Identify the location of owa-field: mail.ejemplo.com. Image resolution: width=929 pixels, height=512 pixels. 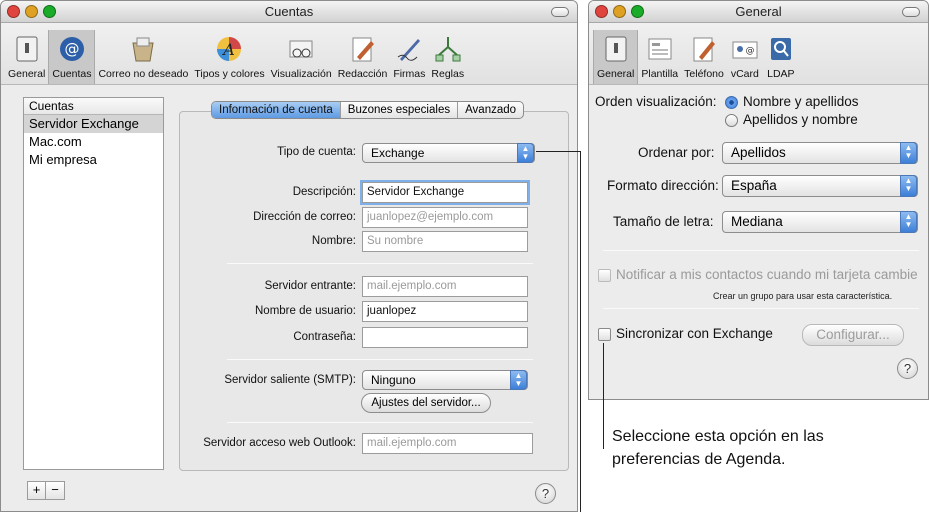
(447, 443).